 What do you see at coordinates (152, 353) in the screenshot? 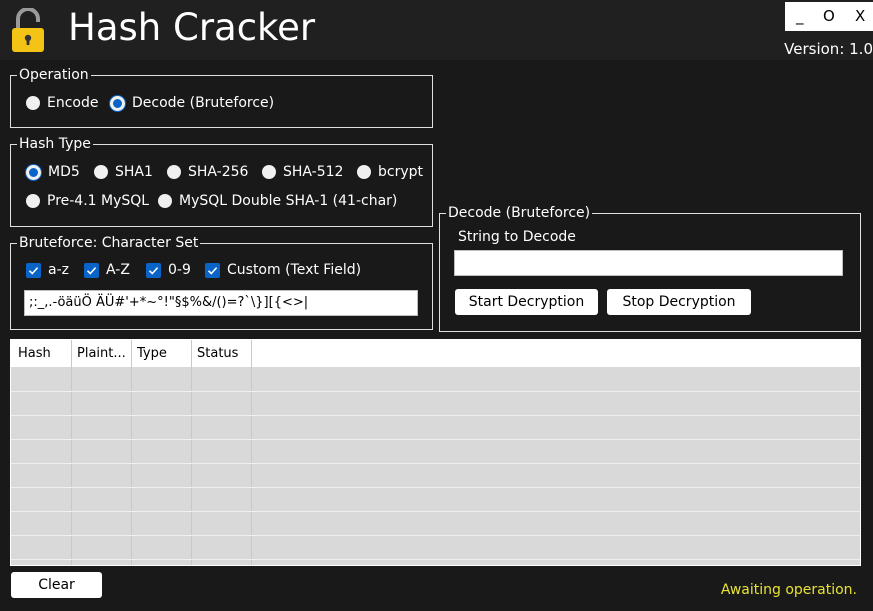
I see `column-header-type: Type` at bounding box center [152, 353].